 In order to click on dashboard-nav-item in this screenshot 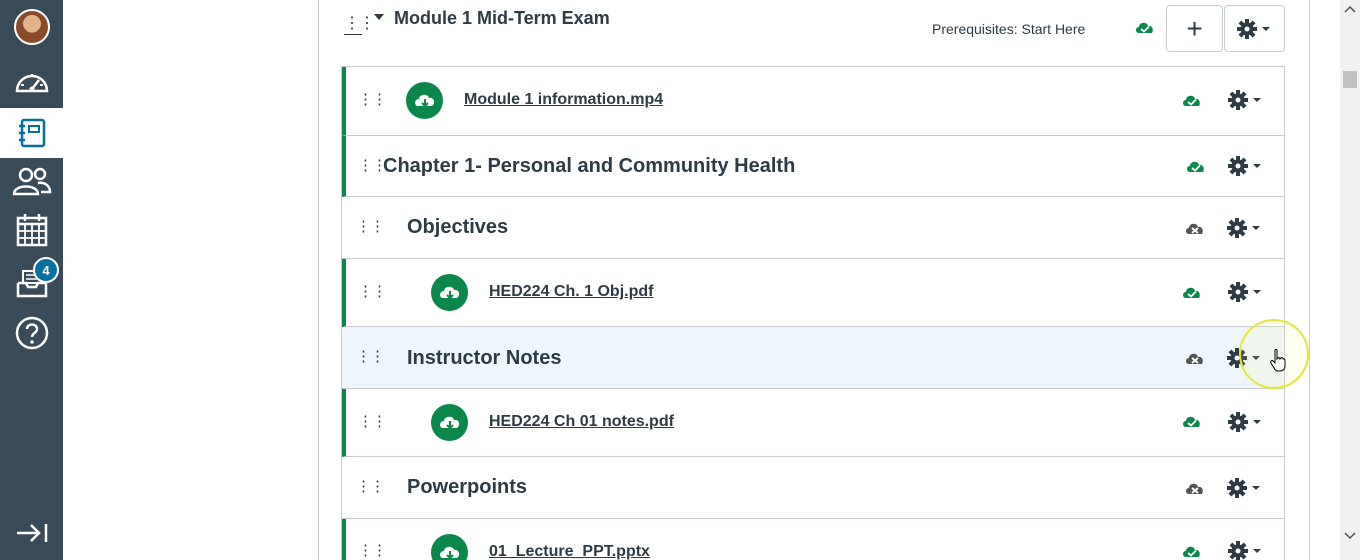, I will do `click(31, 81)`.